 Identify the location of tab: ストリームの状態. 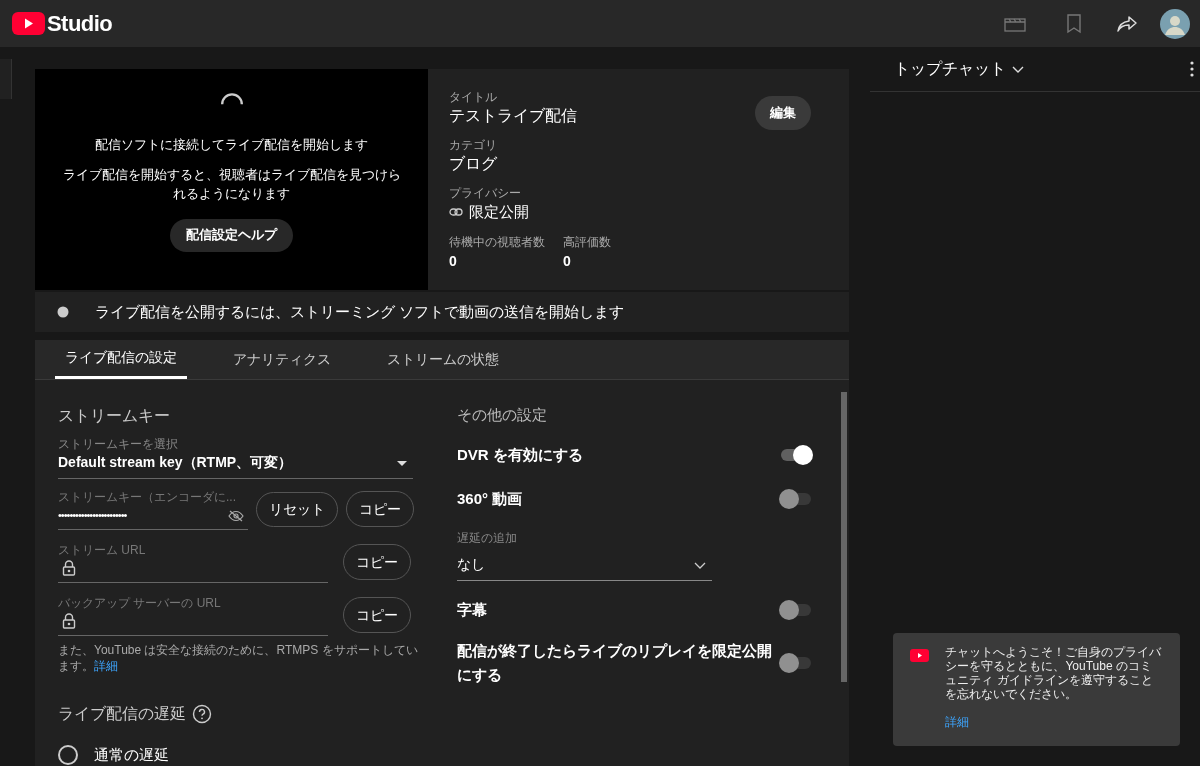
(443, 359).